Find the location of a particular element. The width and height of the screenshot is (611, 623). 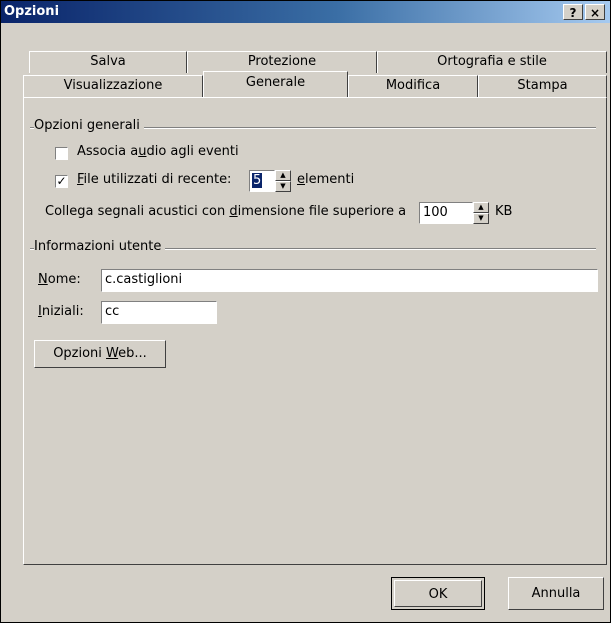

title-bar: Opzioni ? × is located at coordinates (305, 12).